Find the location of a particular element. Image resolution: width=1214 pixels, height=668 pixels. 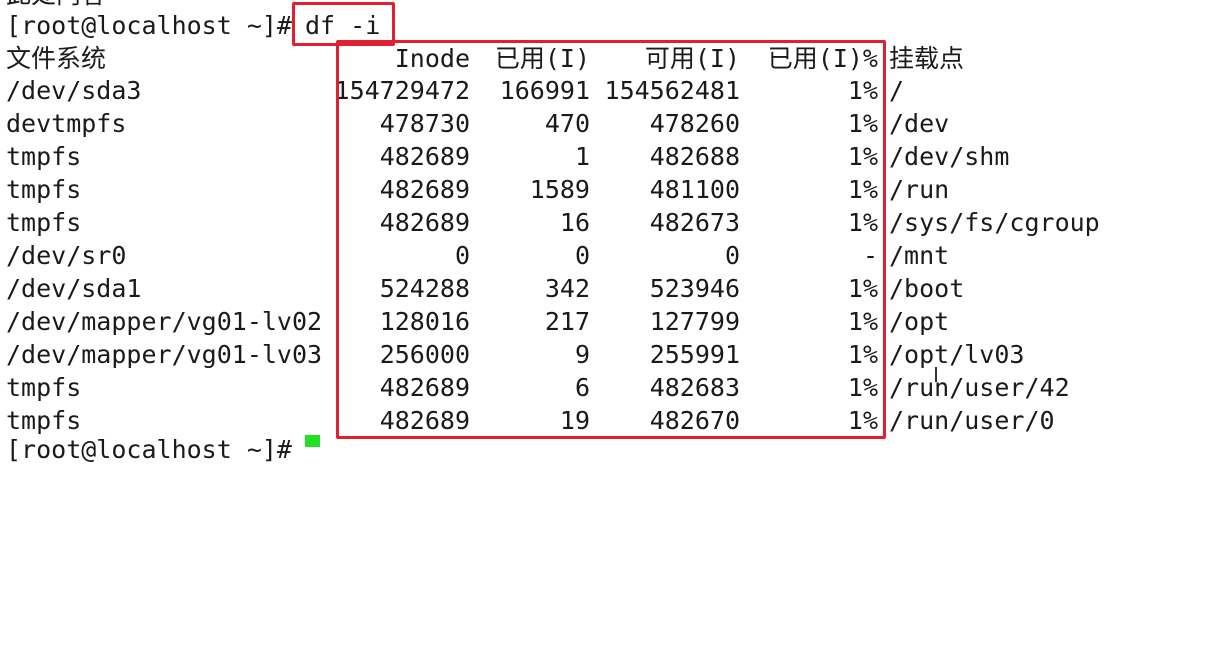

cell-filesystem: devtmpfs is located at coordinates (66, 123).